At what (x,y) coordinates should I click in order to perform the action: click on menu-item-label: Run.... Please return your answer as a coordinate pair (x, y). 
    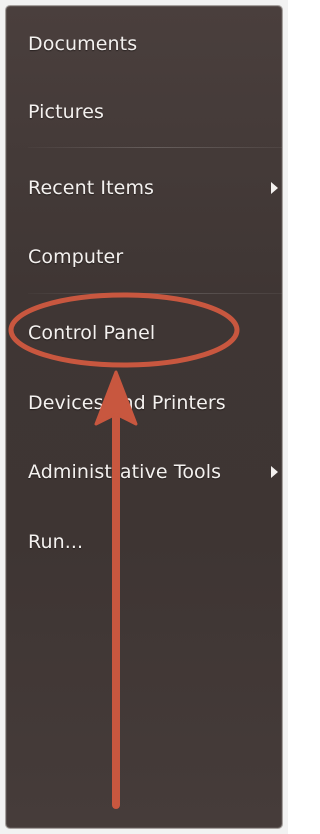
    Looking at the image, I should click on (56, 542).